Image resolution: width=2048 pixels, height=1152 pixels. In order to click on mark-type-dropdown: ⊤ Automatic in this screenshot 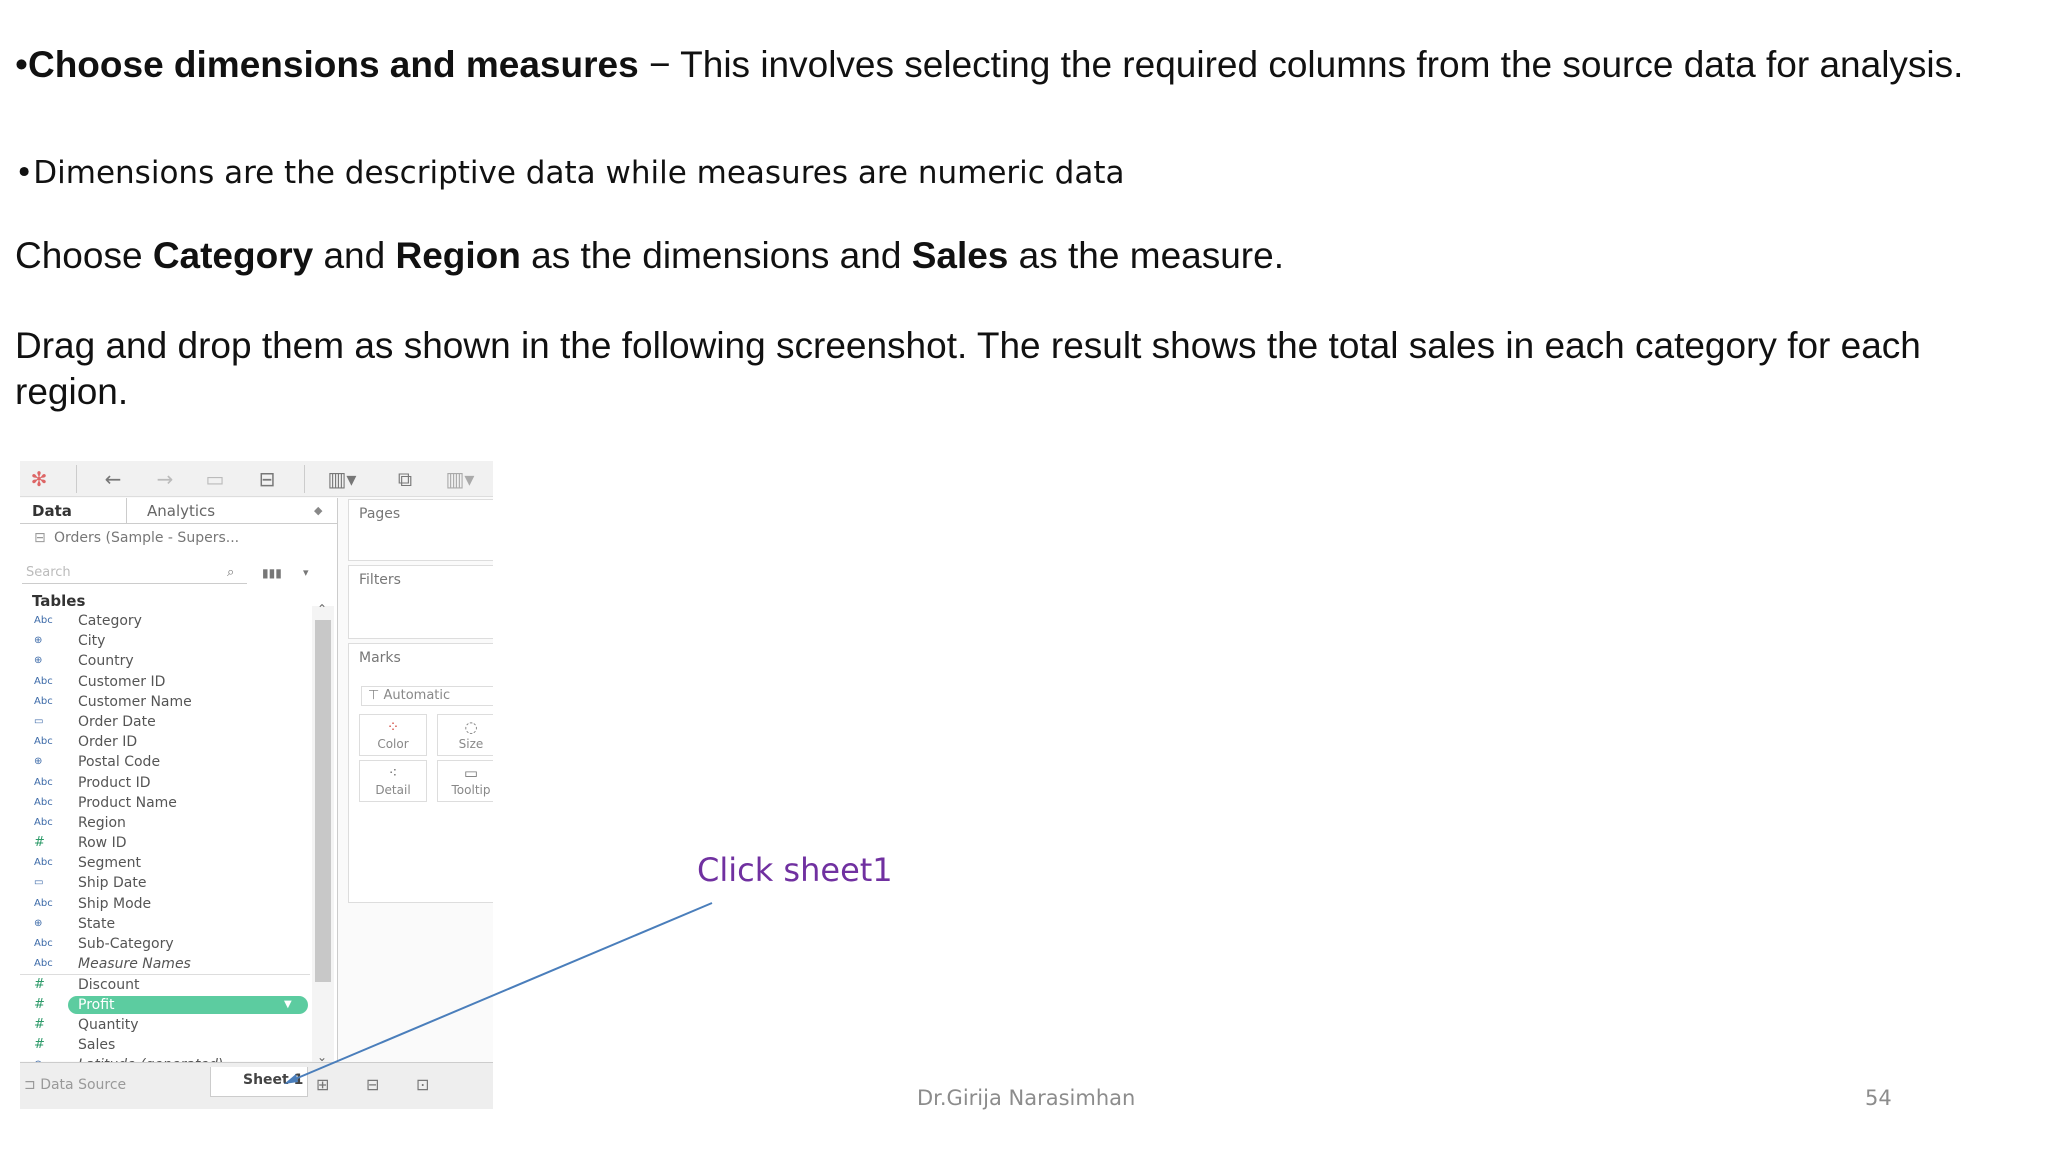, I will do `click(427, 696)`.